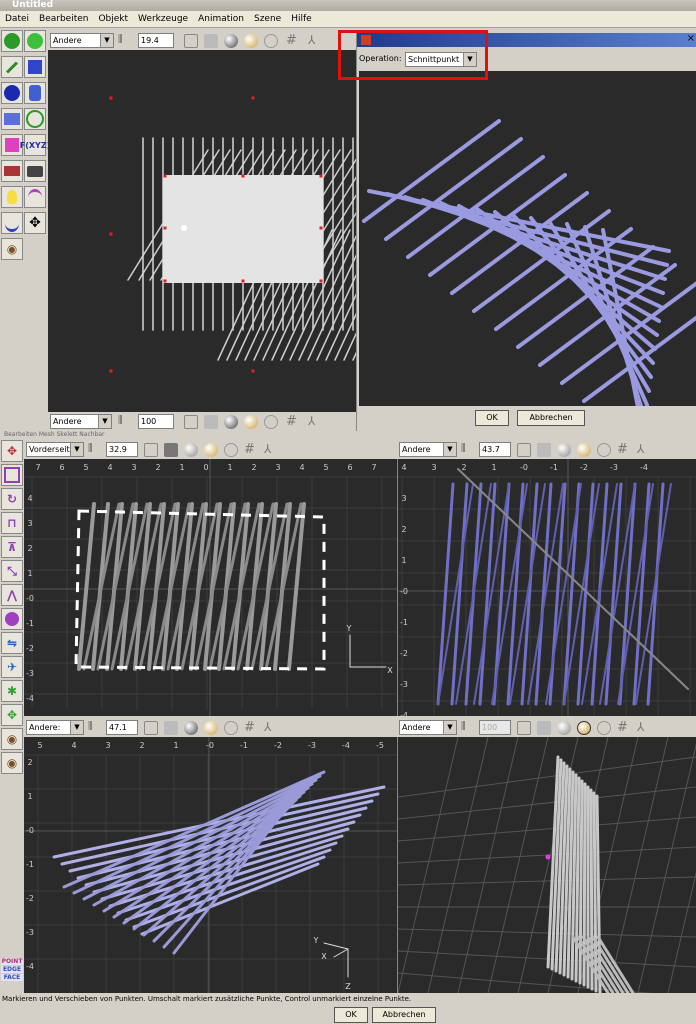 The width and height of the screenshot is (696, 1024). What do you see at coordinates (156, 40) in the screenshot?
I see `top-view-angle-field: 19.4` at bounding box center [156, 40].